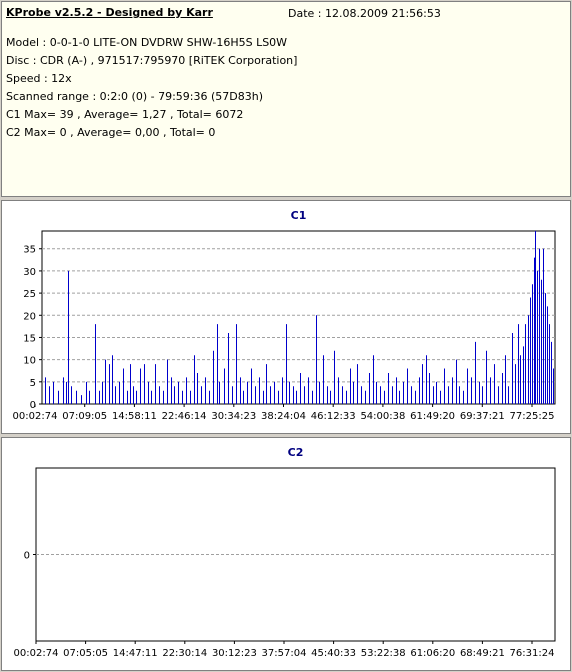 This screenshot has width=572, height=672. What do you see at coordinates (532, 416) in the screenshot?
I see `x-tick-label: 77:25:25` at bounding box center [532, 416].